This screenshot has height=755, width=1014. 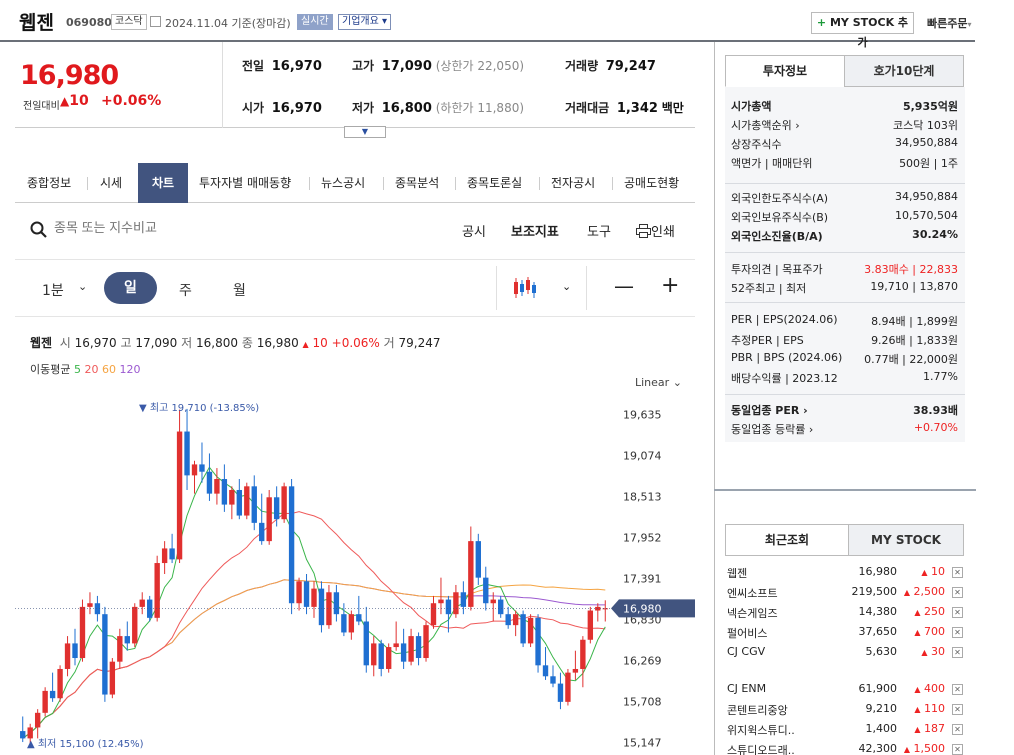 What do you see at coordinates (737, 573) in the screenshot?
I see `recent-item-name: 웹젠` at bounding box center [737, 573].